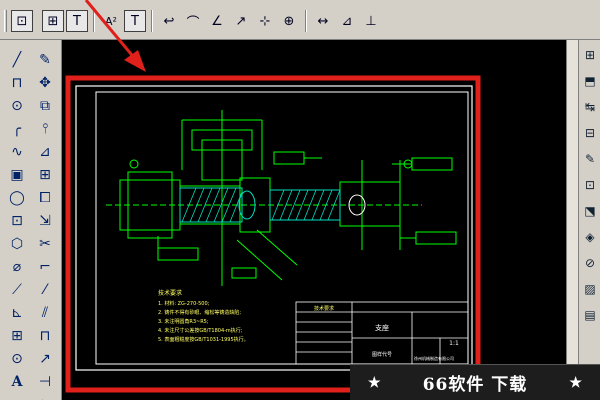 This screenshot has width=600, height=400. I want to click on block-tool-icon: ⊡, so click(17, 220).